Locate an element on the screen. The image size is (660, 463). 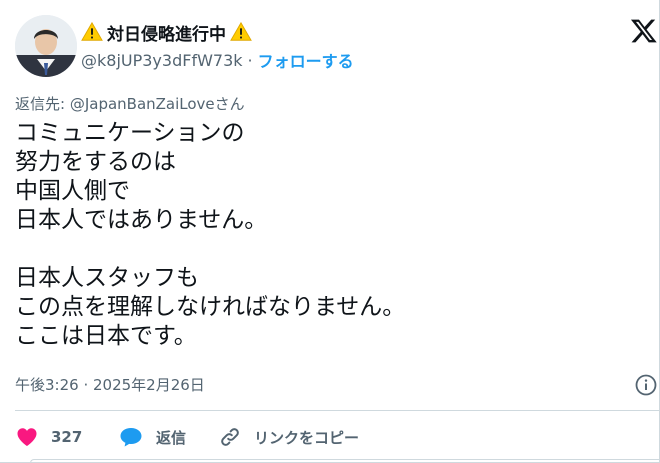
reply-button: 返信 is located at coordinates (152, 437).